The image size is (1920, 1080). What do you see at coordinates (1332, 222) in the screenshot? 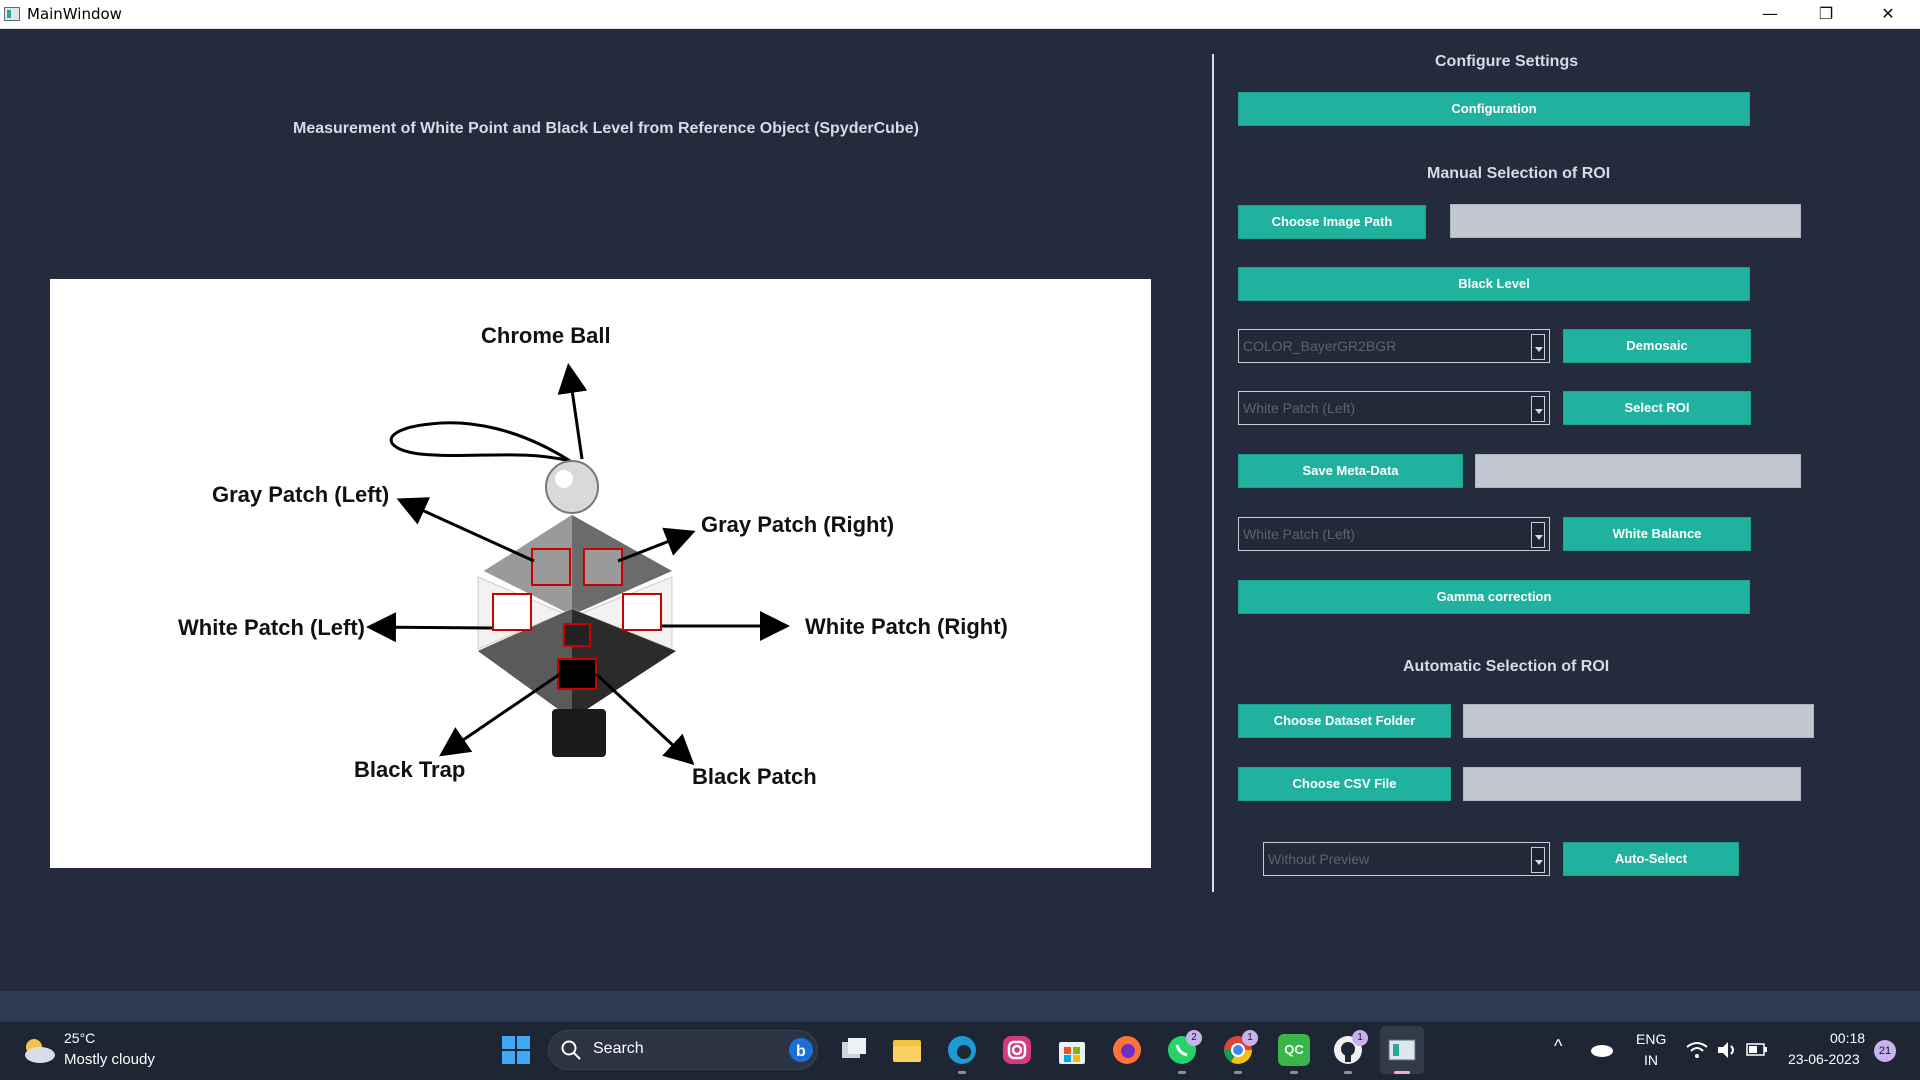
I see `choose-image-path-button: Choose Image Path` at bounding box center [1332, 222].